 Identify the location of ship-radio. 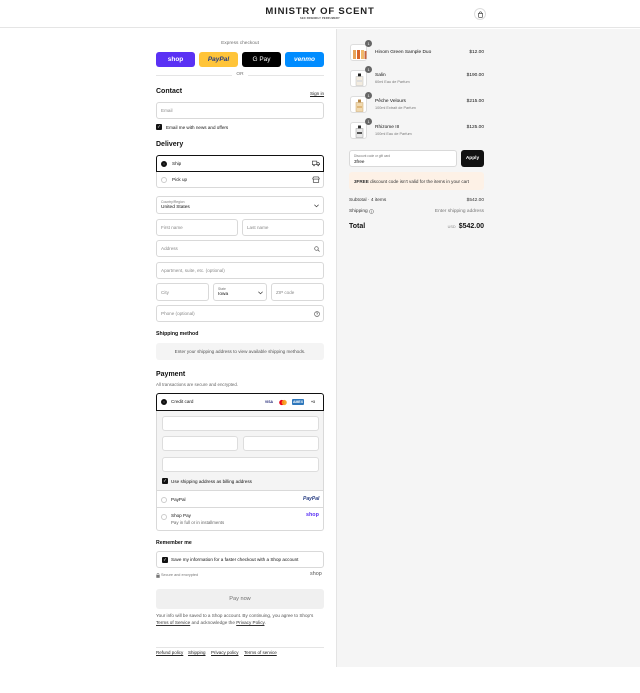
(164, 164).